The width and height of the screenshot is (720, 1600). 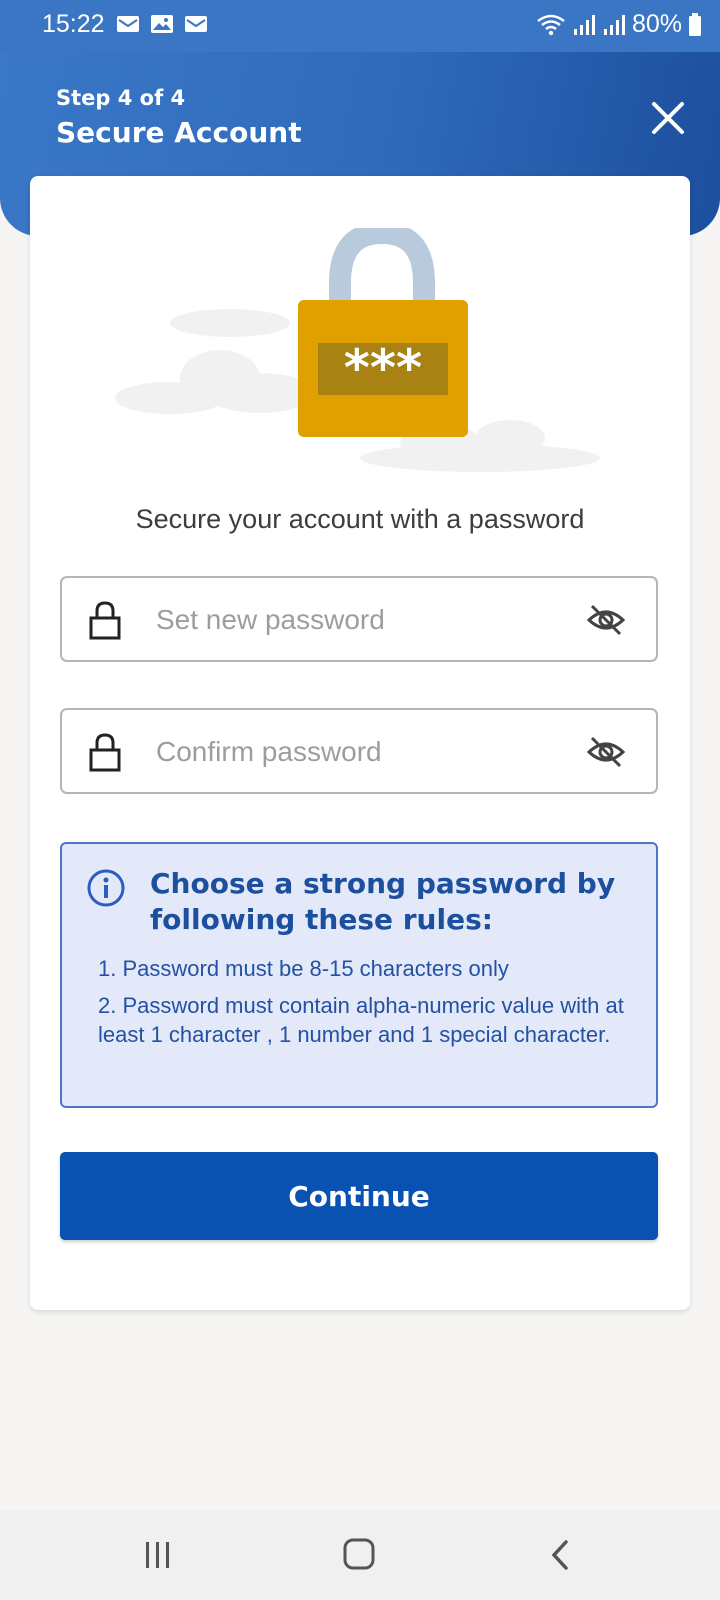 I want to click on new-password-field, so click(x=359, y=619).